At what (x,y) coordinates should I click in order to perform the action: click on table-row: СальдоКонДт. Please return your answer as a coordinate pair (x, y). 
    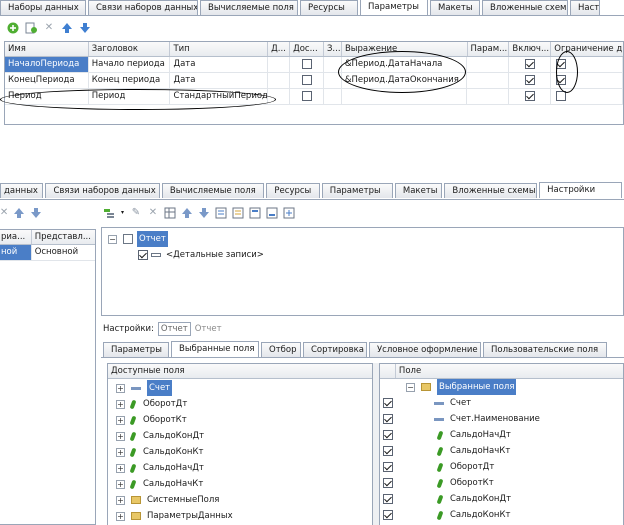
    Looking at the image, I should click on (501, 499).